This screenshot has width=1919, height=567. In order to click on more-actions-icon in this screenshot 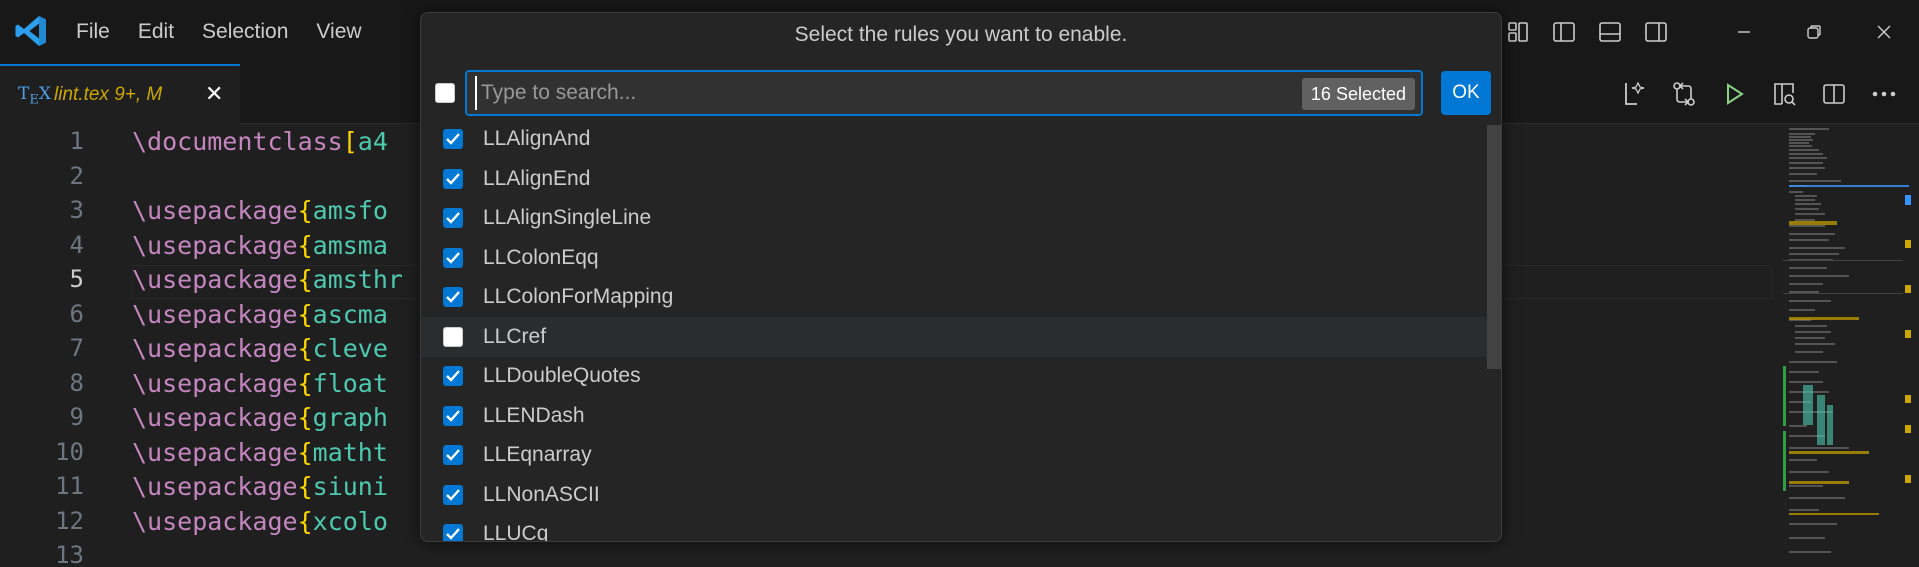, I will do `click(1884, 94)`.